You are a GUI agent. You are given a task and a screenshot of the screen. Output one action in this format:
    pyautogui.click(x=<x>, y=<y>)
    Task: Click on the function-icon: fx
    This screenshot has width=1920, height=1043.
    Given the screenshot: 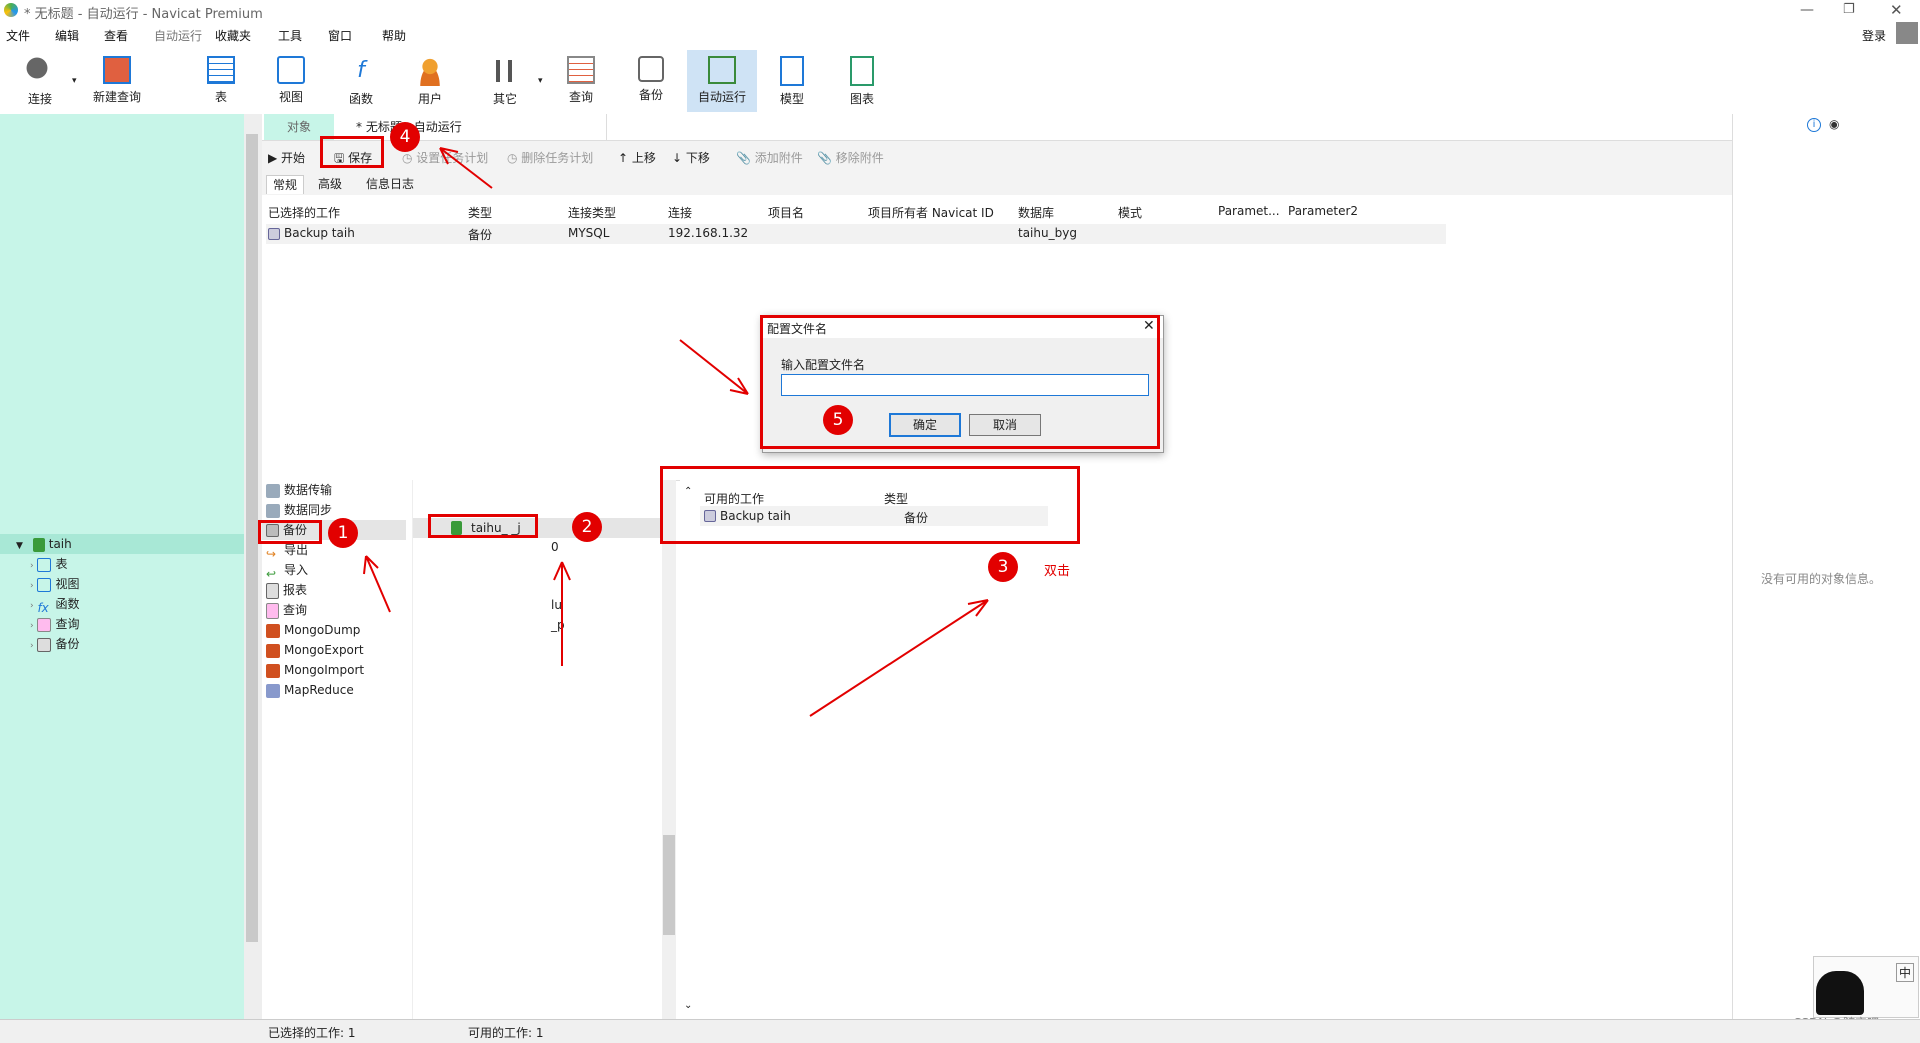 What is the action you would take?
    pyautogui.click(x=43, y=607)
    